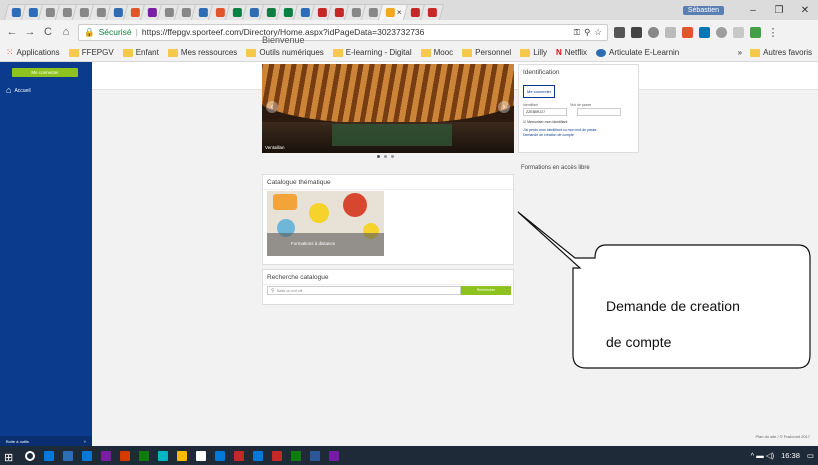 This screenshot has width=818, height=465. Describe the element at coordinates (89, 31) in the screenshot. I see `lock-icon: 🔒` at that location.